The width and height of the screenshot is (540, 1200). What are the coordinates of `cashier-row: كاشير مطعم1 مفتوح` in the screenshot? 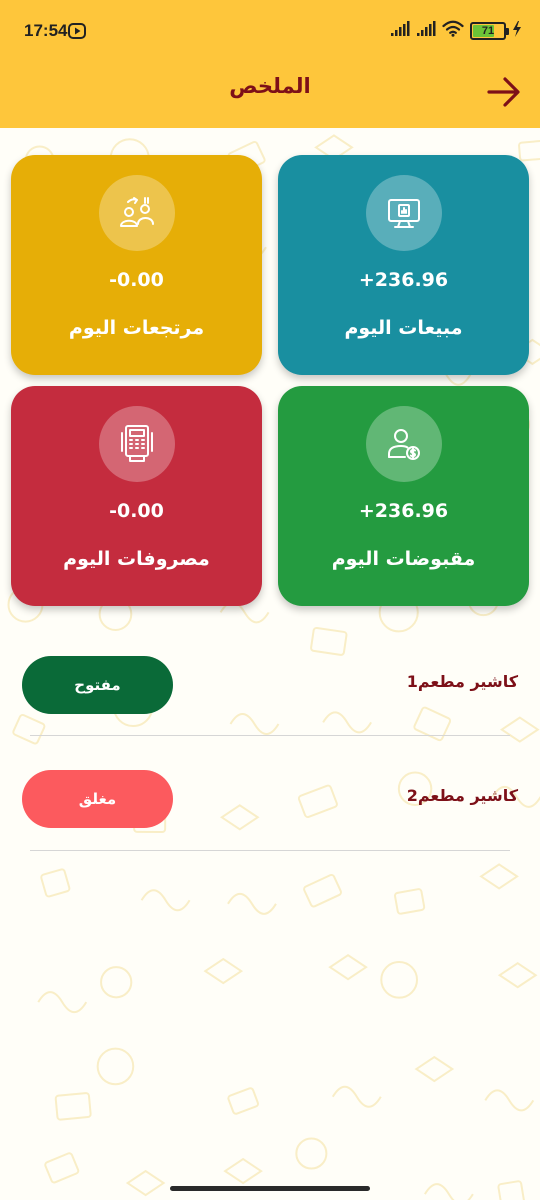 It's located at (270, 696).